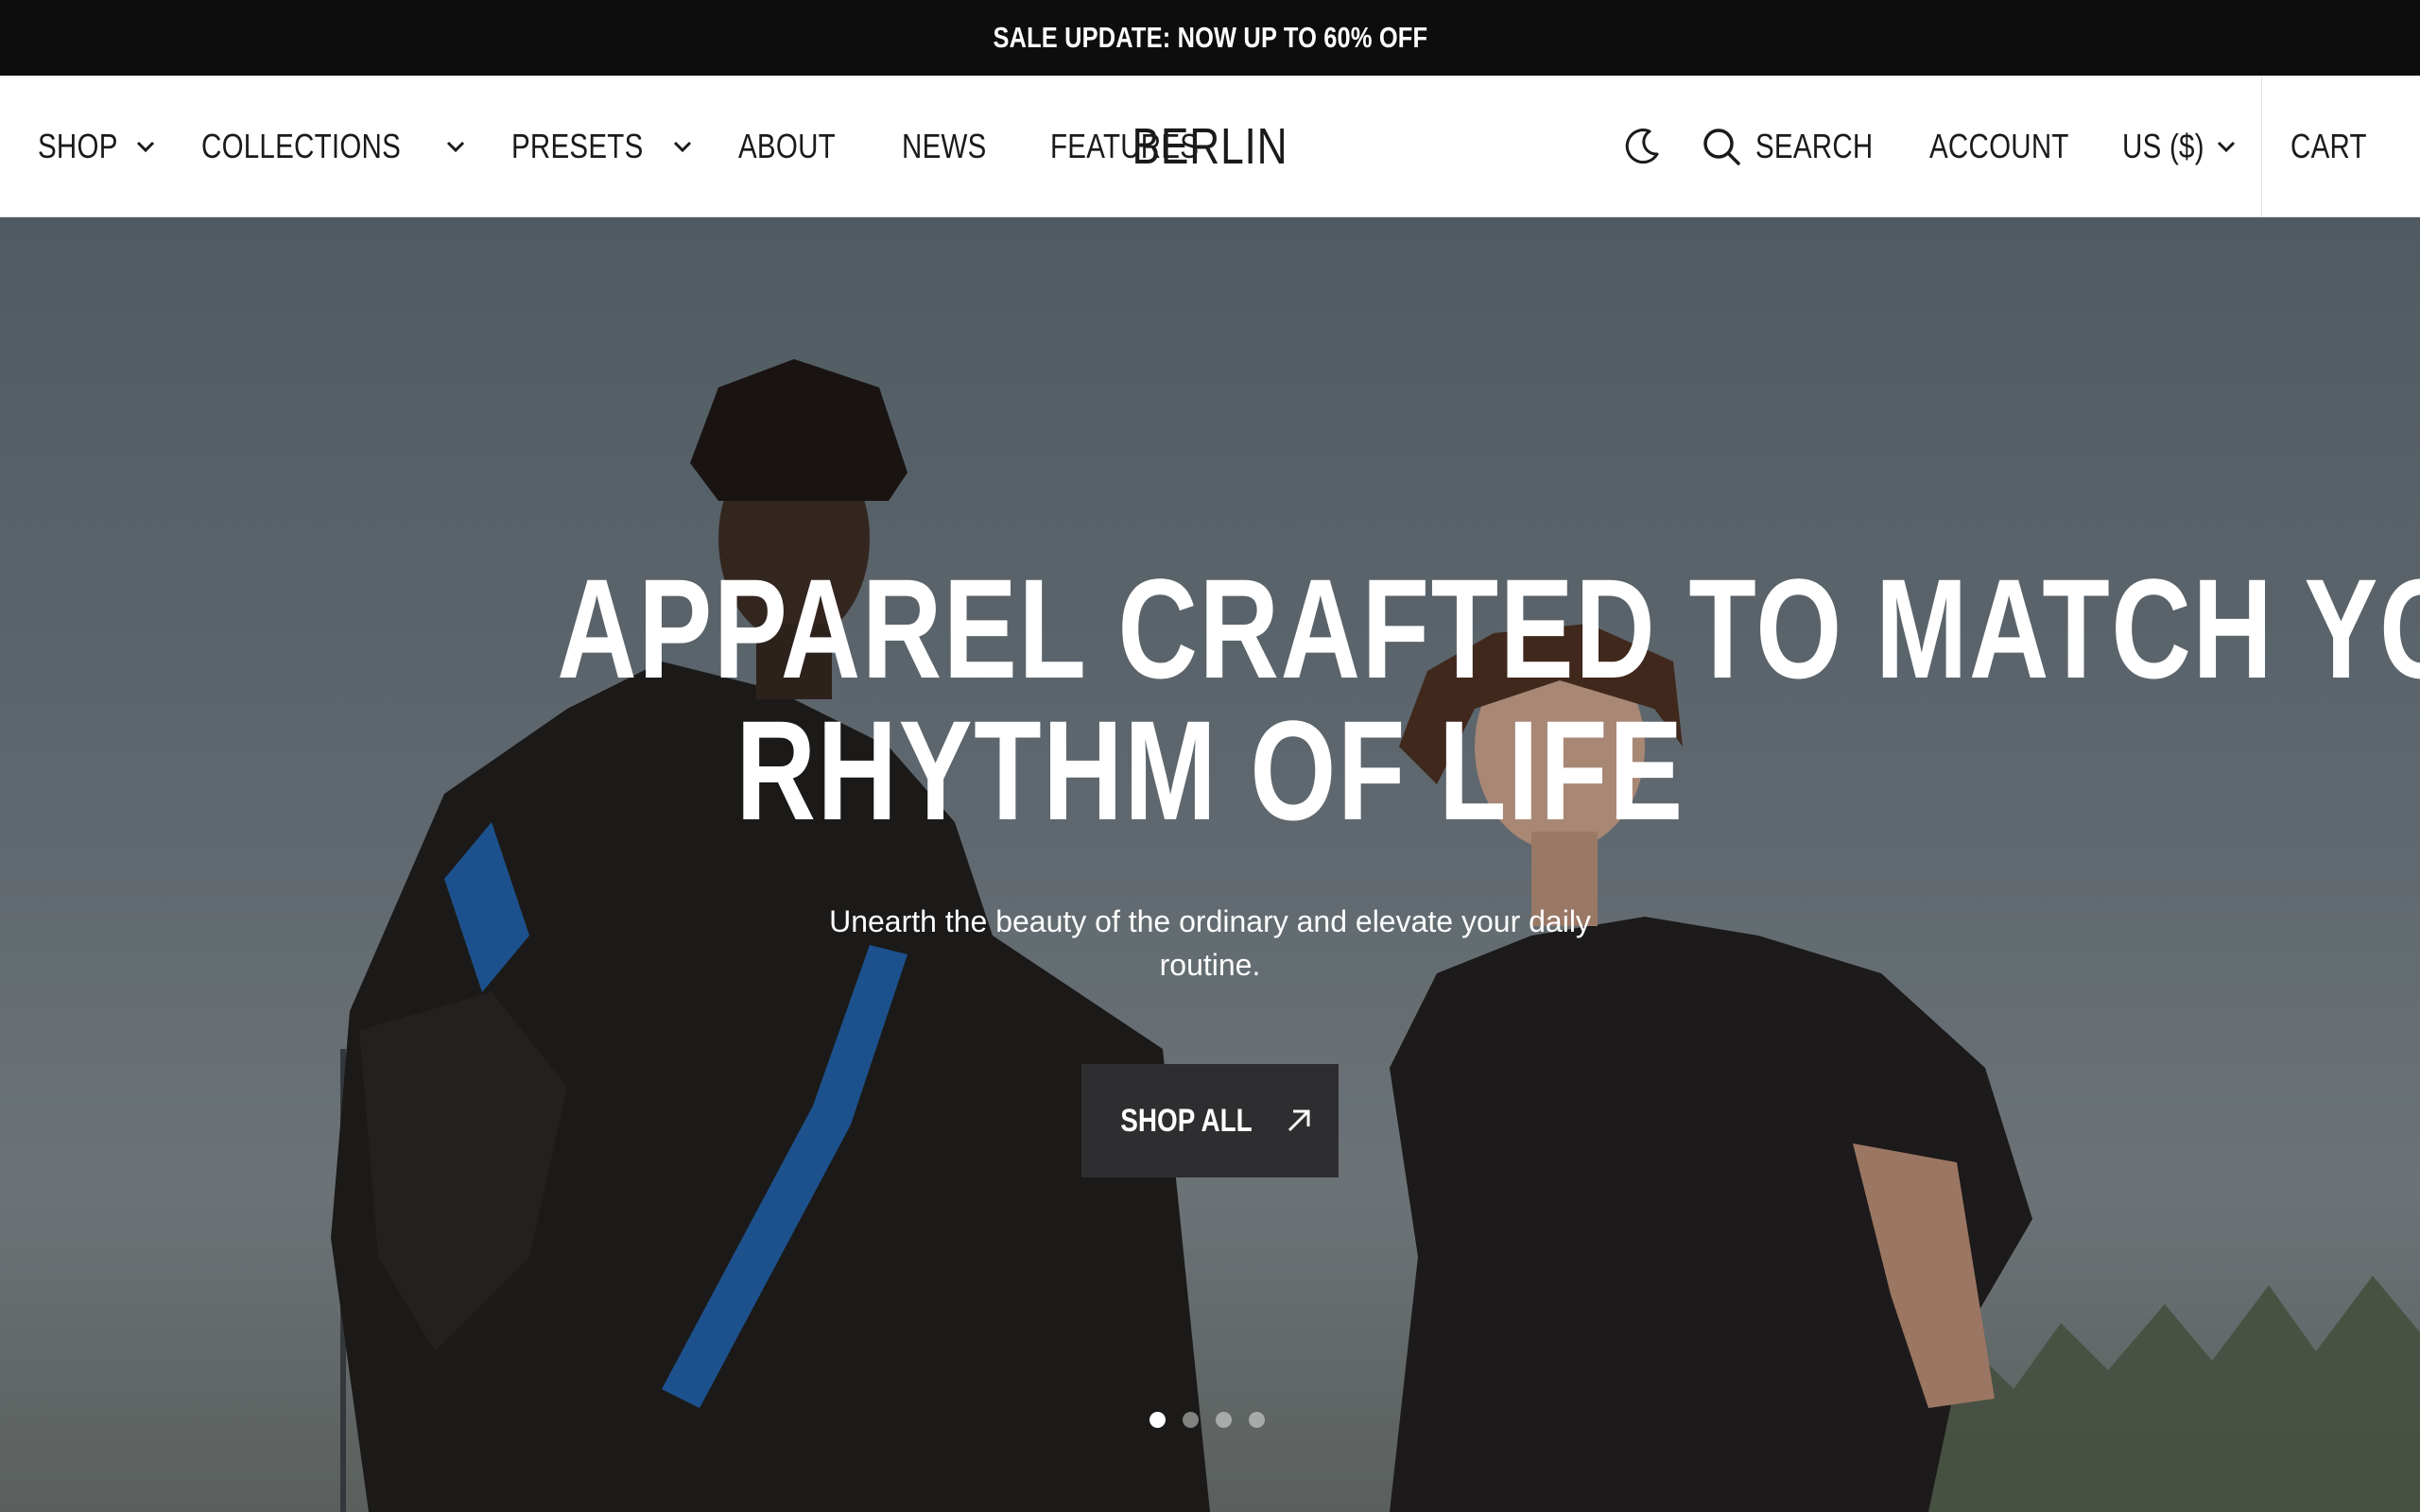  I want to click on theme-toggle-button, so click(1642, 146).